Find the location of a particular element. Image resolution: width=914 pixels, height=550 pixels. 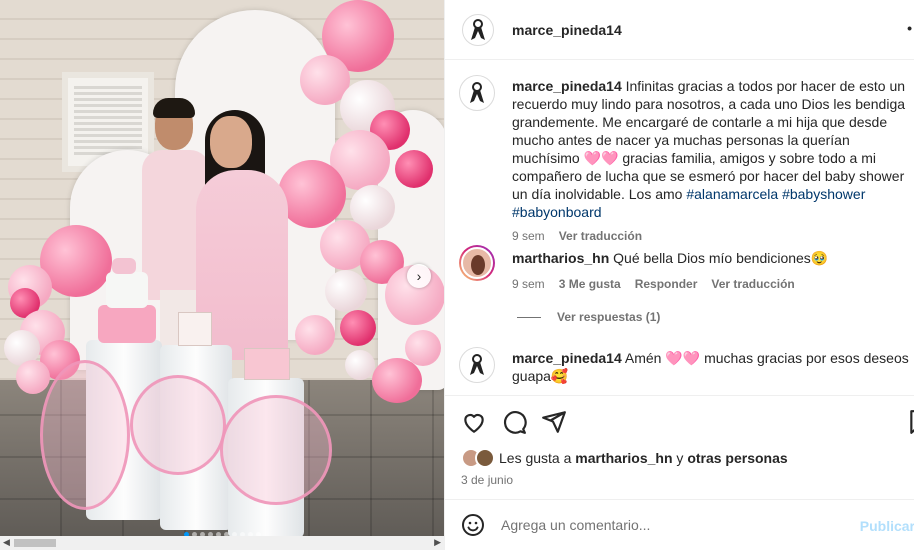

cake-top is located at coordinates (127, 290).